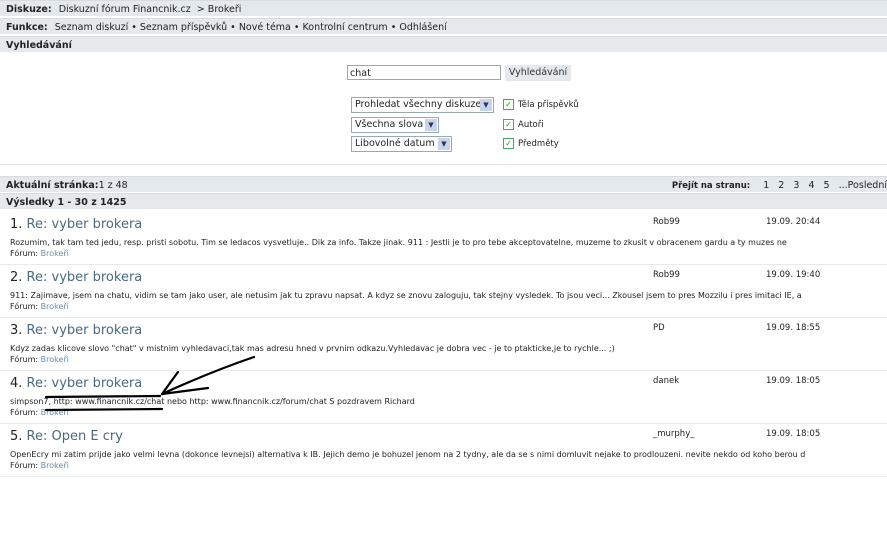  What do you see at coordinates (104, 409) in the screenshot?
I see `underline-url` at bounding box center [104, 409].